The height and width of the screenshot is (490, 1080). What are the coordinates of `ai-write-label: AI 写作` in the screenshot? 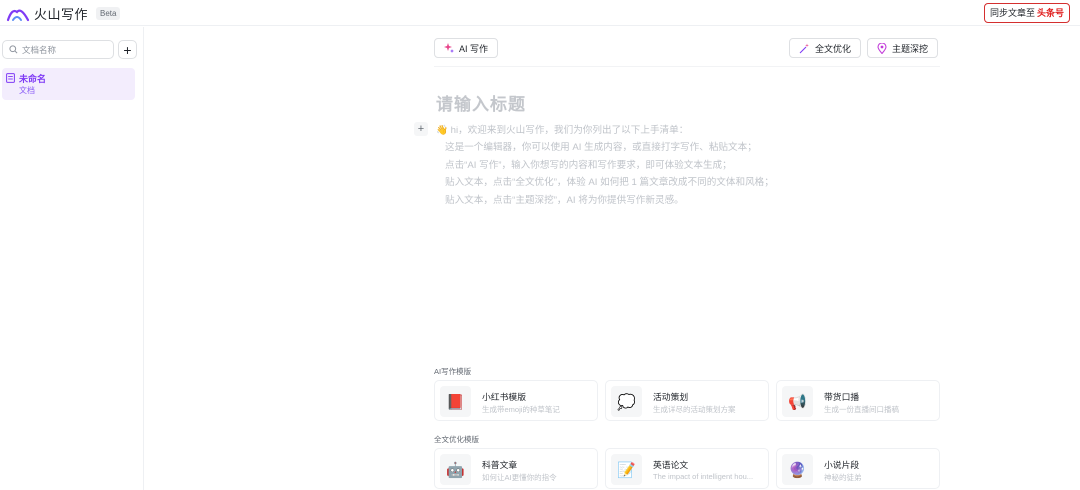 It's located at (474, 48).